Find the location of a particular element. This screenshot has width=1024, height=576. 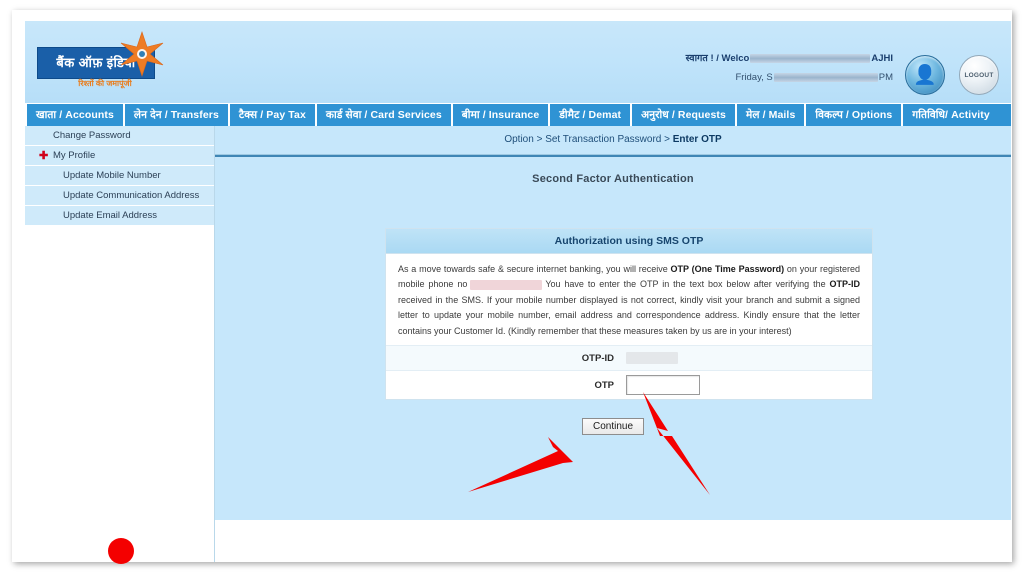

bank-logo: बैंक ऑफ़ इंडिया रिश्तों की जमापूंजी is located at coordinates (100, 62).